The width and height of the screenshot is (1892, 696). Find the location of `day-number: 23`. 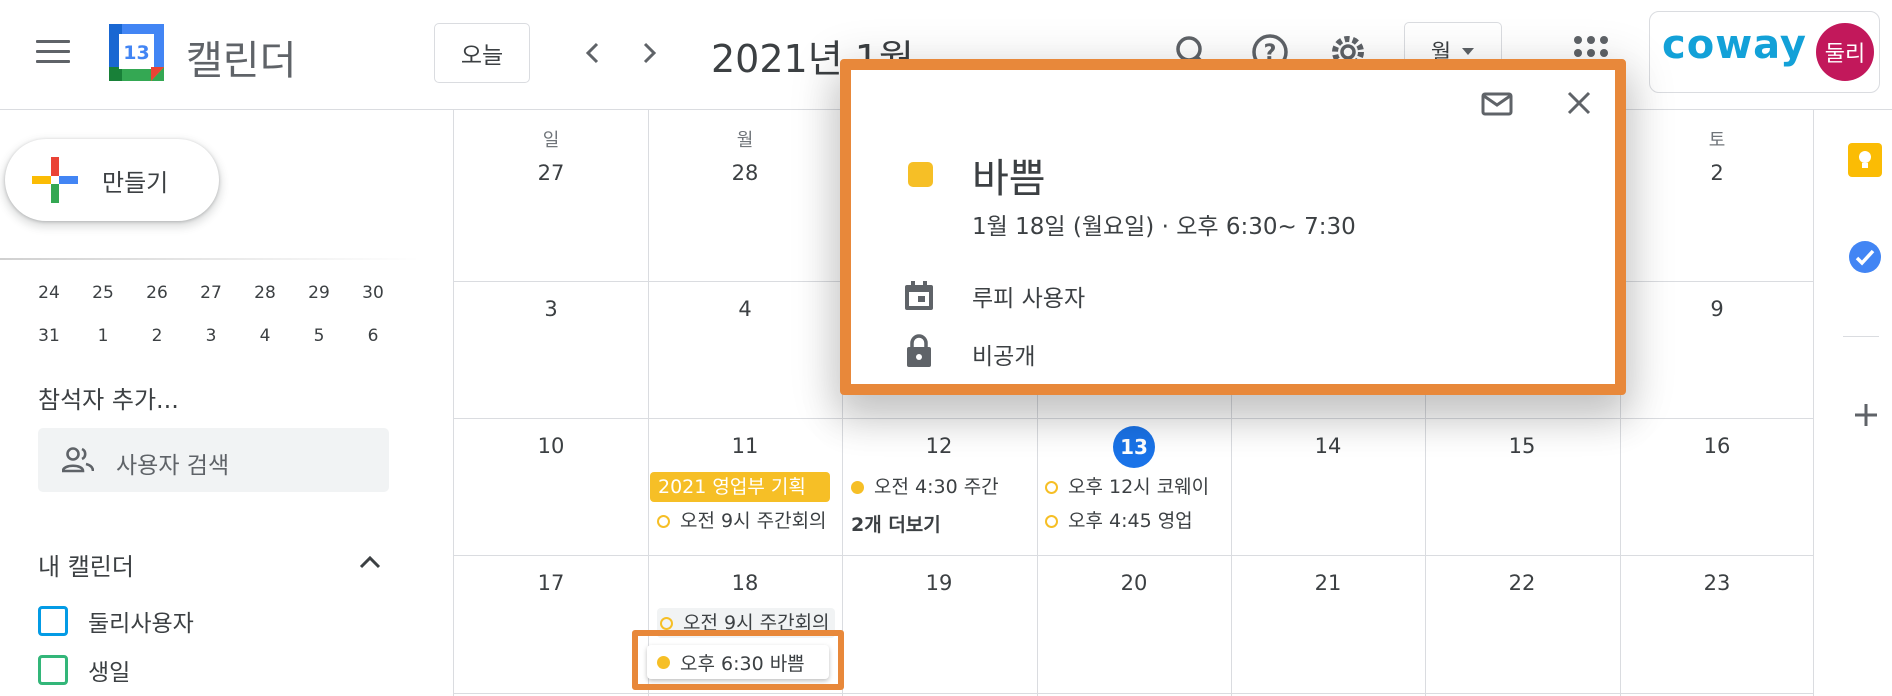

day-number: 23 is located at coordinates (1717, 583).